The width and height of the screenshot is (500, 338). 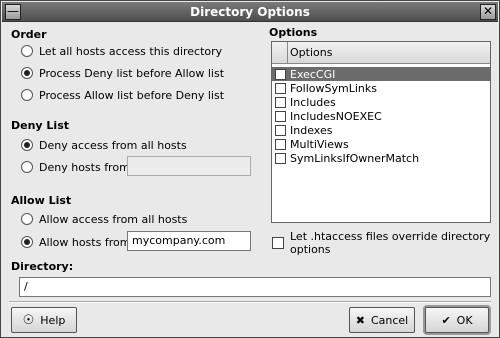 What do you see at coordinates (488, 12) in the screenshot?
I see `close-icon: ✕` at bounding box center [488, 12].